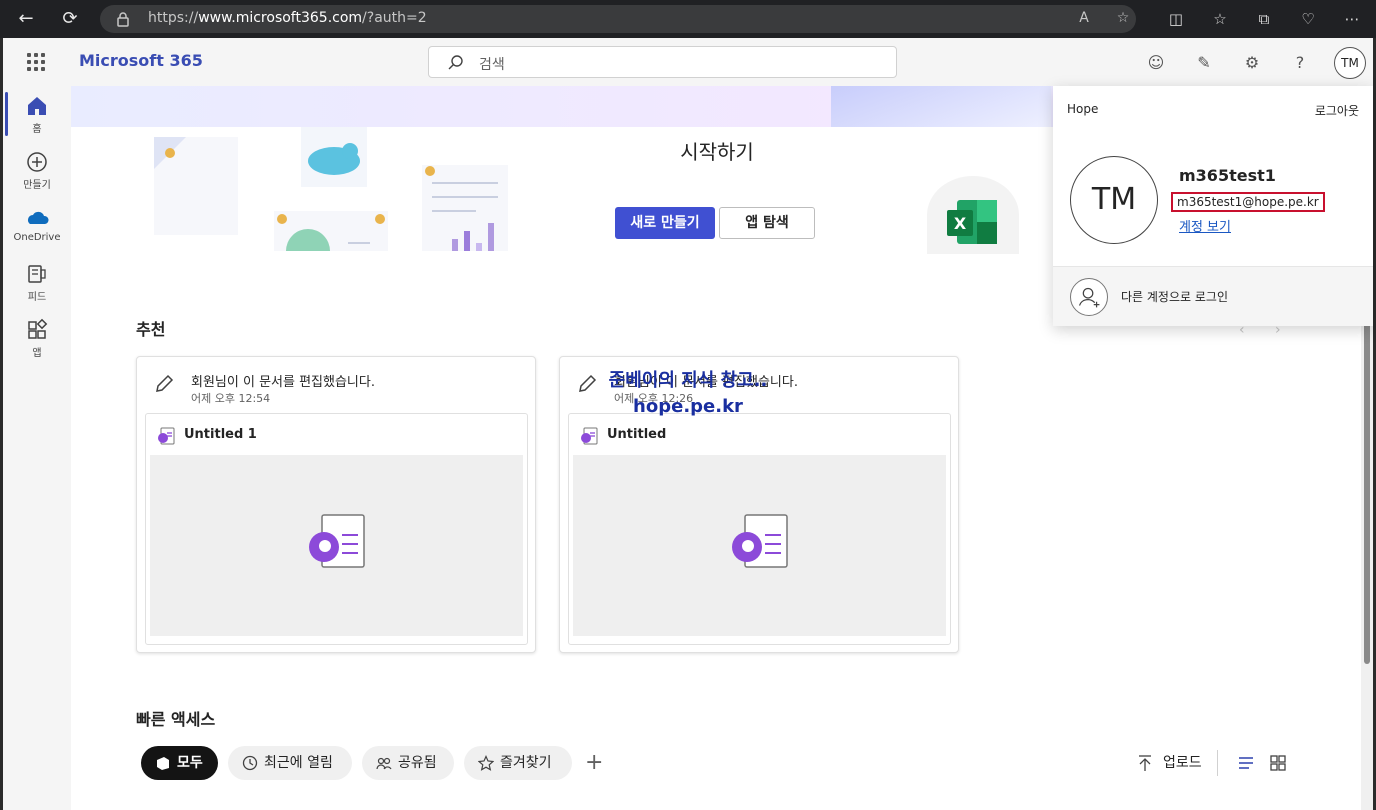 The image size is (1376, 810). What do you see at coordinates (688, 406) in the screenshot?
I see `watermark-line2: hope.pe.kr` at bounding box center [688, 406].